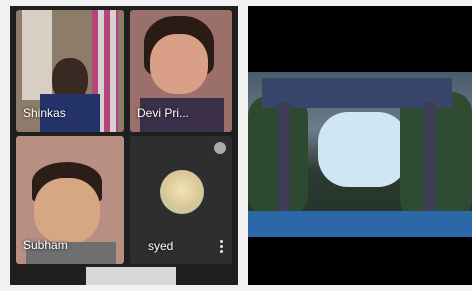 This screenshot has width=472, height=291. Describe the element at coordinates (131, 276) in the screenshot. I see `self-view-thumbnail` at that location.